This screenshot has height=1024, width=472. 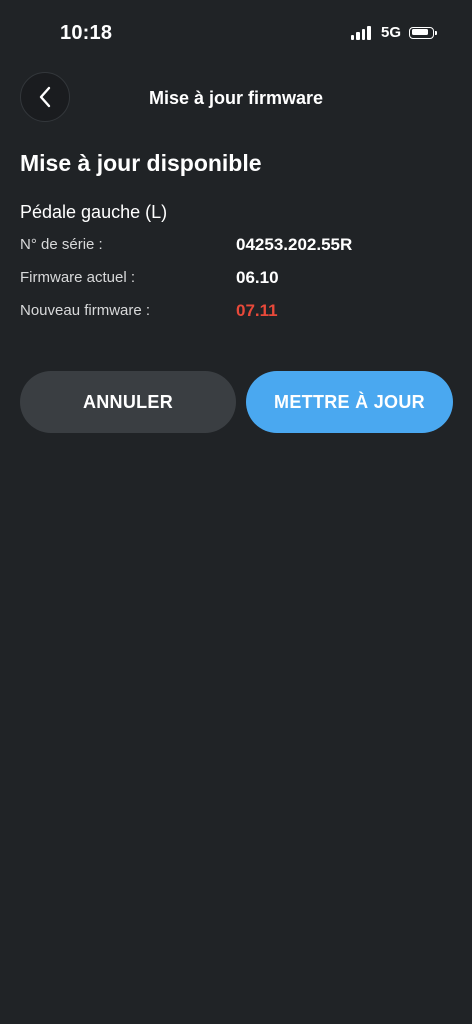 I want to click on new-firmware-value: 07.11, so click(x=257, y=310).